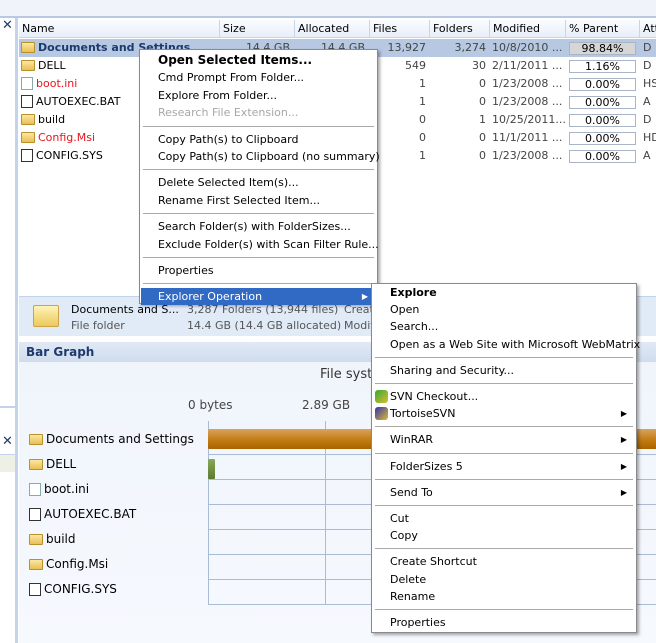 This screenshot has width=656, height=643. Describe the element at coordinates (504, 579) in the screenshot. I see `menu-item-delete: Delete` at that location.